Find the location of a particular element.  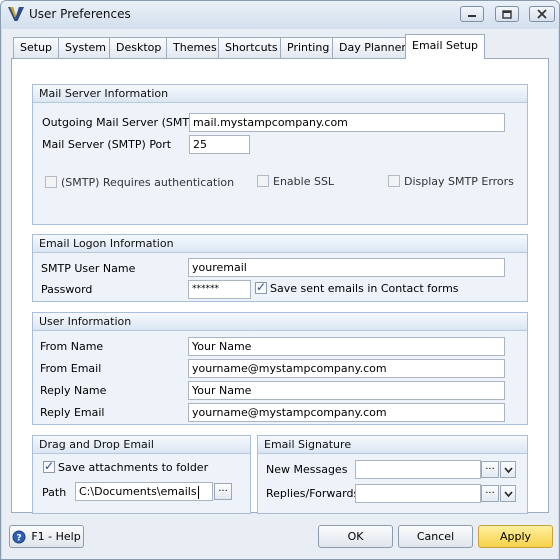

minimize-icon is located at coordinates (472, 16).